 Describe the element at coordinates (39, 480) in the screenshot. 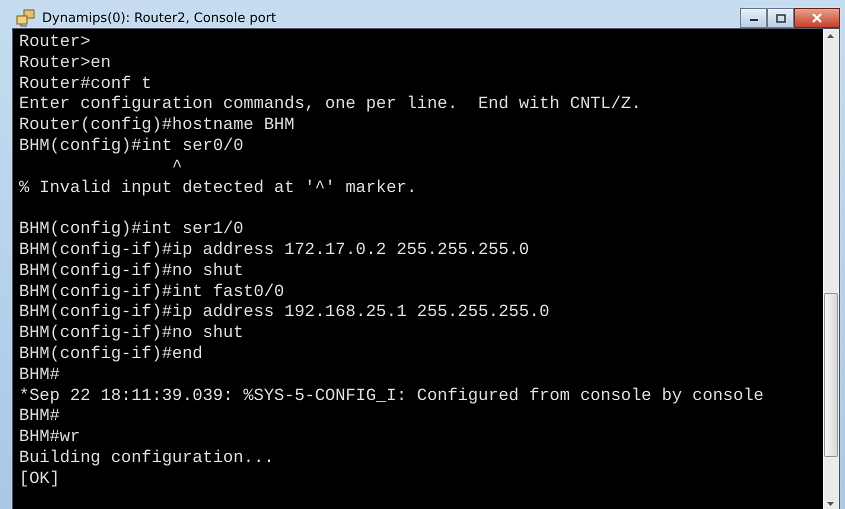

I see `console-line: [OK]` at that location.